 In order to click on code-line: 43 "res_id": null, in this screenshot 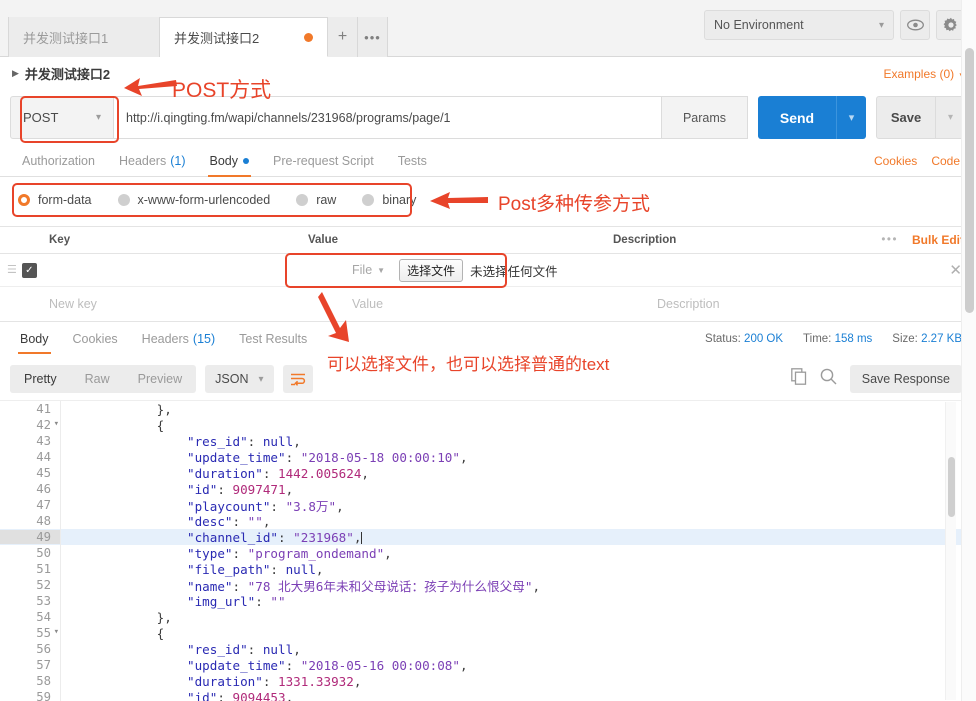, I will do `click(488, 441)`.